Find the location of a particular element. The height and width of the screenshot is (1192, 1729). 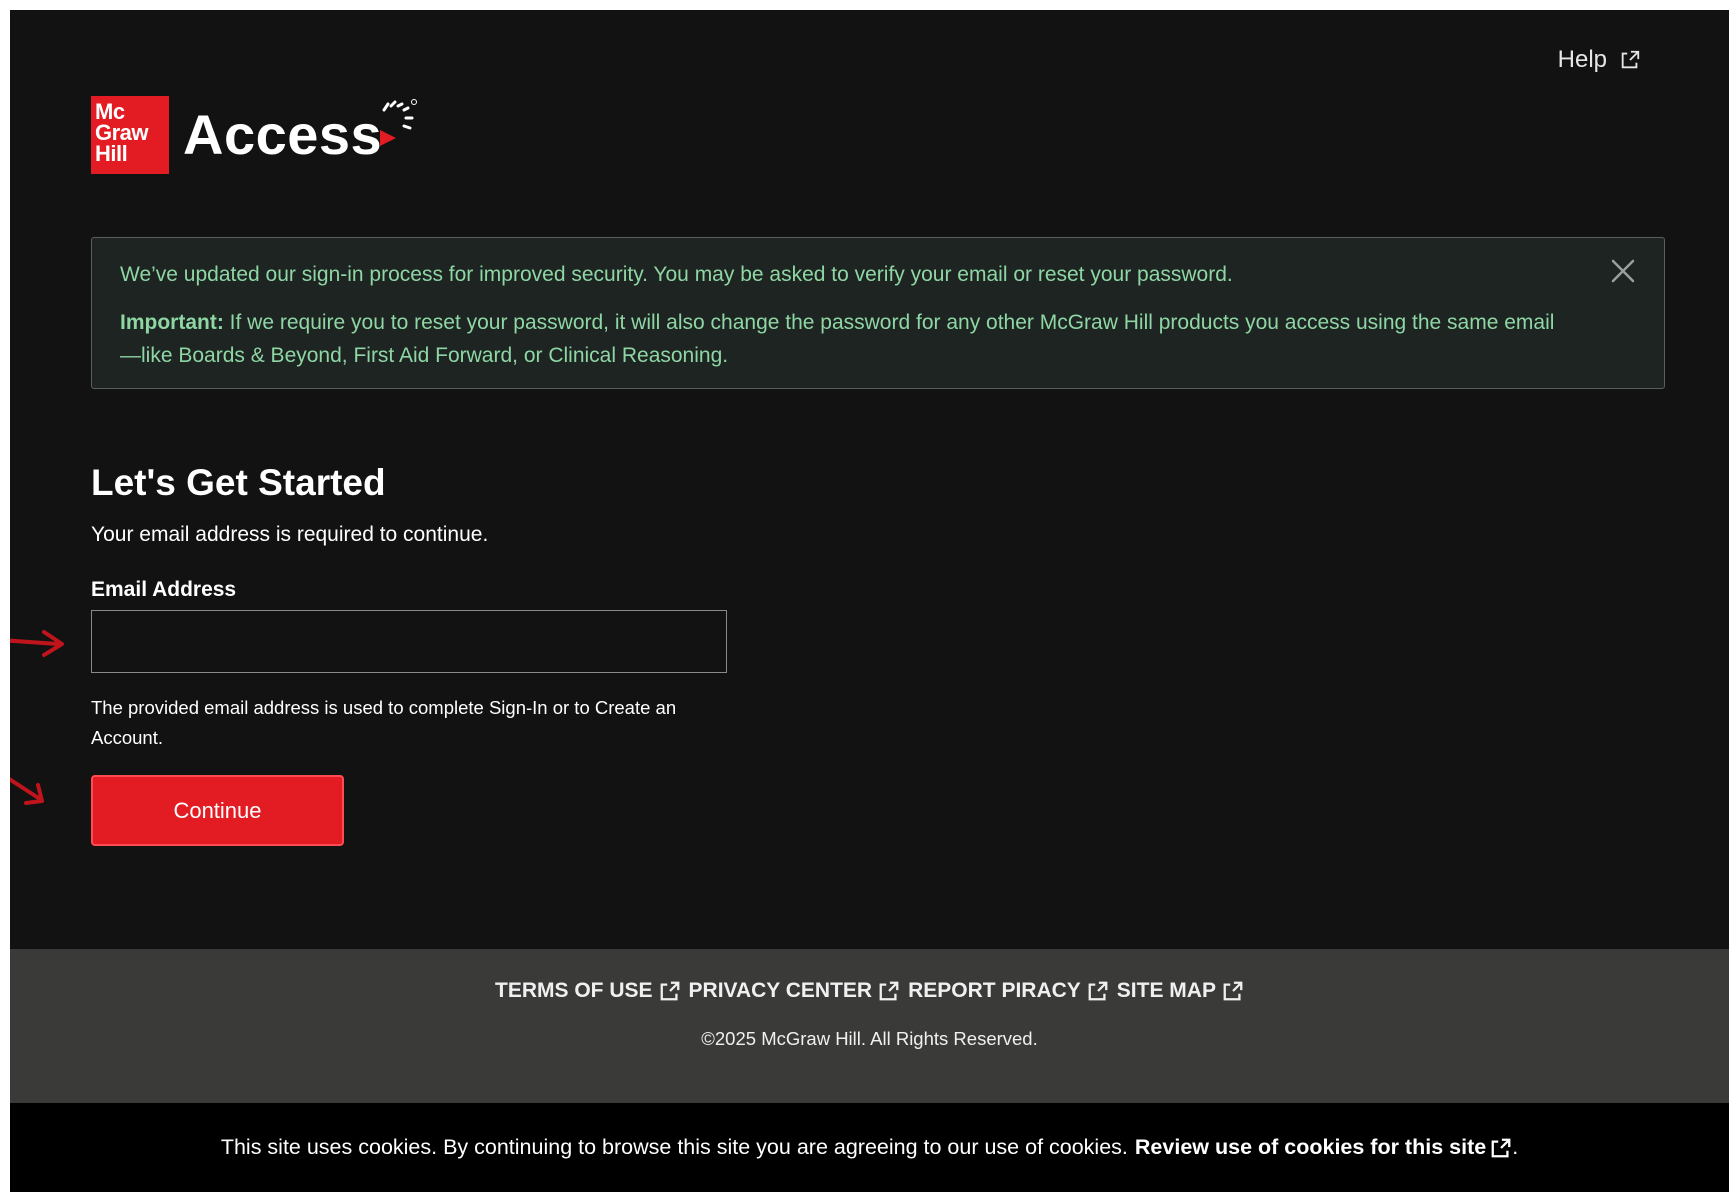

footer-link-terms-of-use: TERMS OF USE is located at coordinates (588, 991).